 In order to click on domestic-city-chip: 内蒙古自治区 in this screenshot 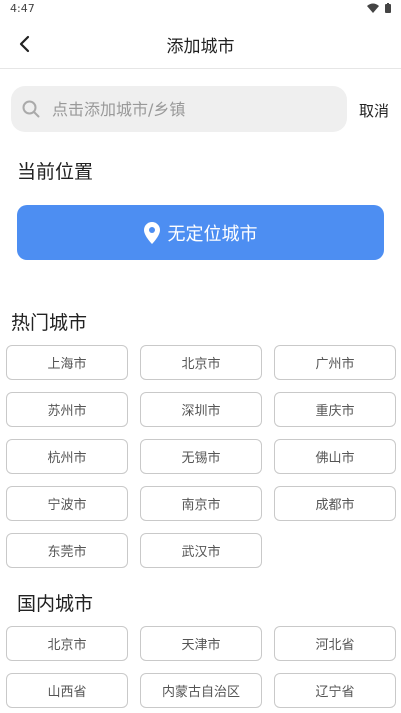, I will do `click(201, 690)`.